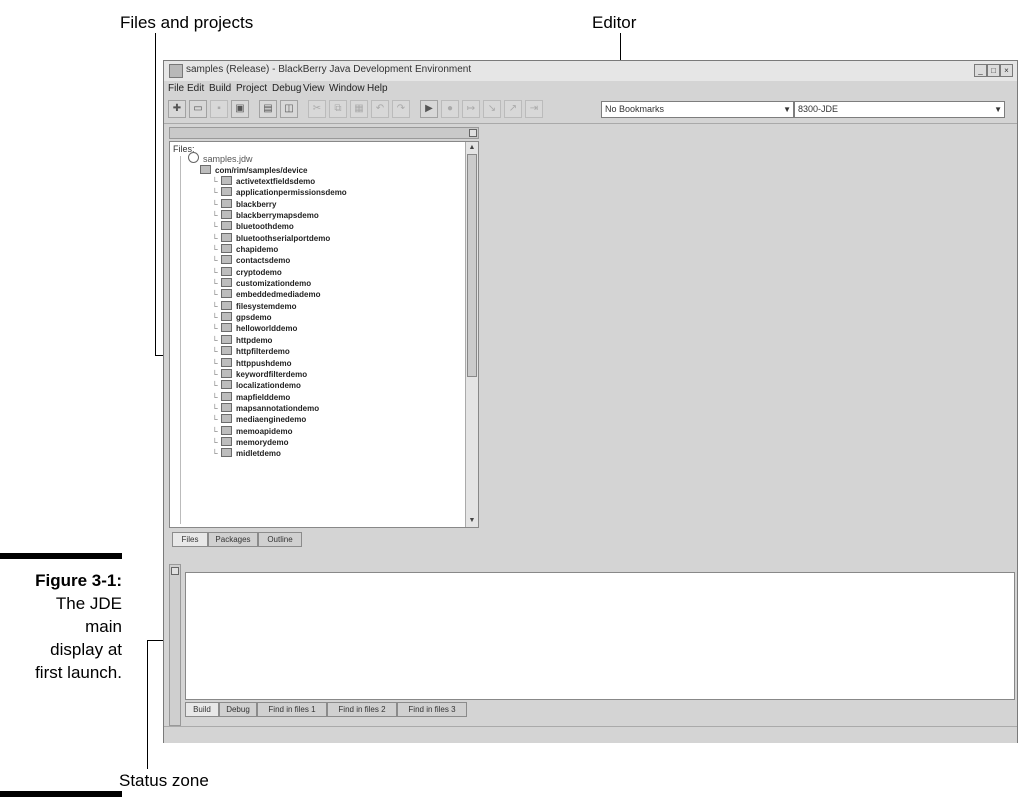  Describe the element at coordinates (279, 306) in the screenshot. I see `tree-item: └ filesystemdemo` at that location.